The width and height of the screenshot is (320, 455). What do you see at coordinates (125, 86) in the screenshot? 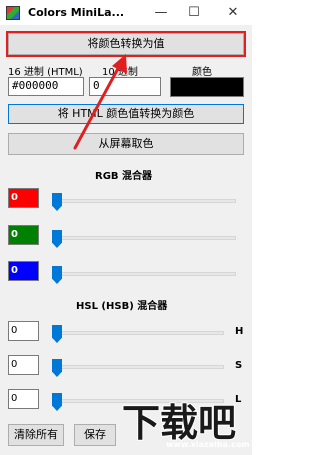
I see `dec-input: 0` at bounding box center [125, 86].